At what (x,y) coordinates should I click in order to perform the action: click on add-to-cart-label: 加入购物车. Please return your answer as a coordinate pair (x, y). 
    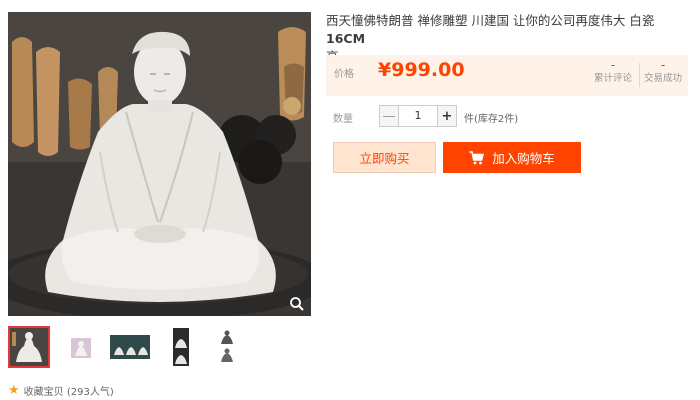
    Looking at the image, I should click on (523, 158).